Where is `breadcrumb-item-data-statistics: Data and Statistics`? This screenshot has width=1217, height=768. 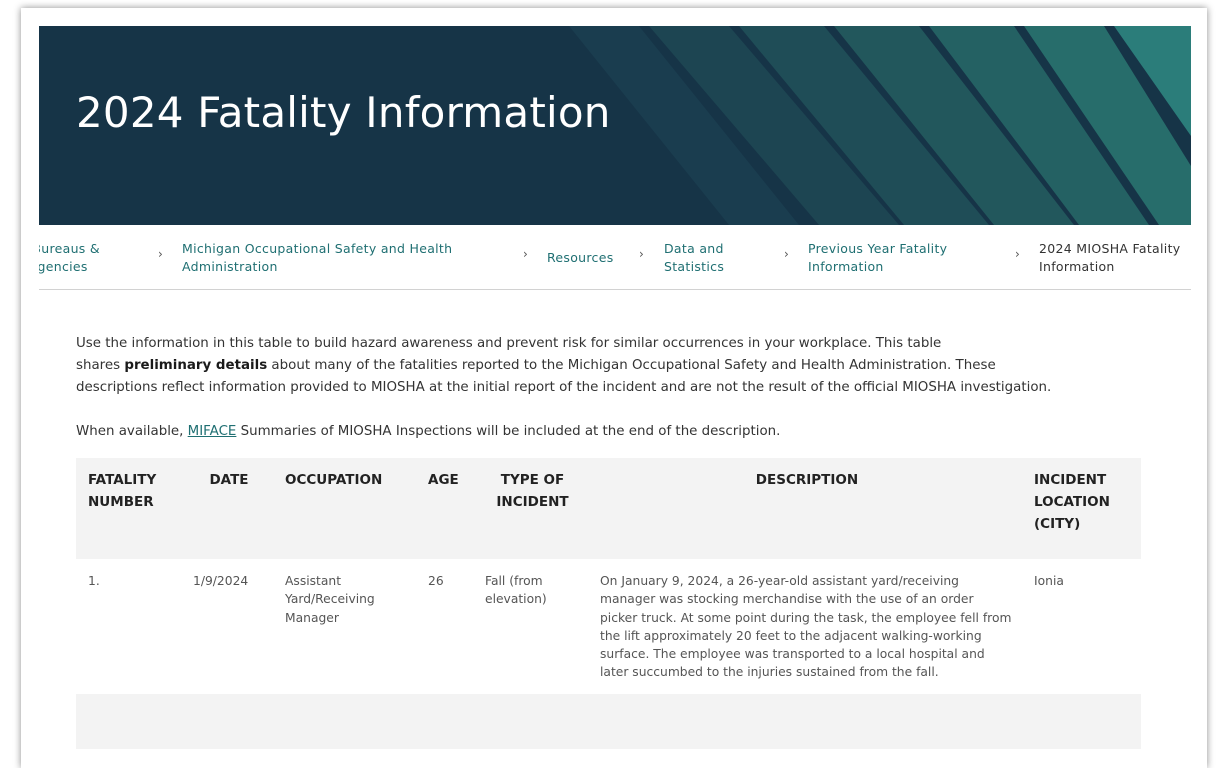 breadcrumb-item-data-statistics: Data and Statistics is located at coordinates (694, 258).